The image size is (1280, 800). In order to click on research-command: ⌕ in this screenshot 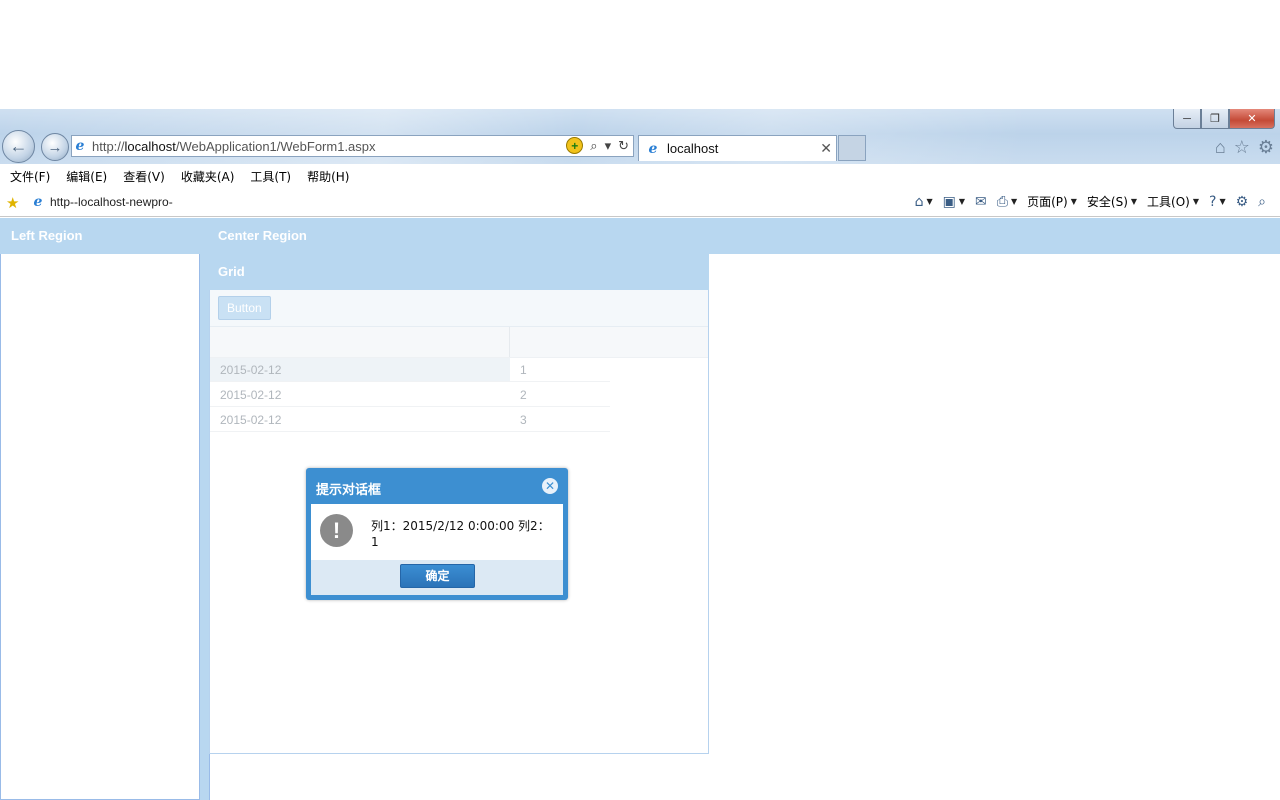, I will do `click(1262, 202)`.